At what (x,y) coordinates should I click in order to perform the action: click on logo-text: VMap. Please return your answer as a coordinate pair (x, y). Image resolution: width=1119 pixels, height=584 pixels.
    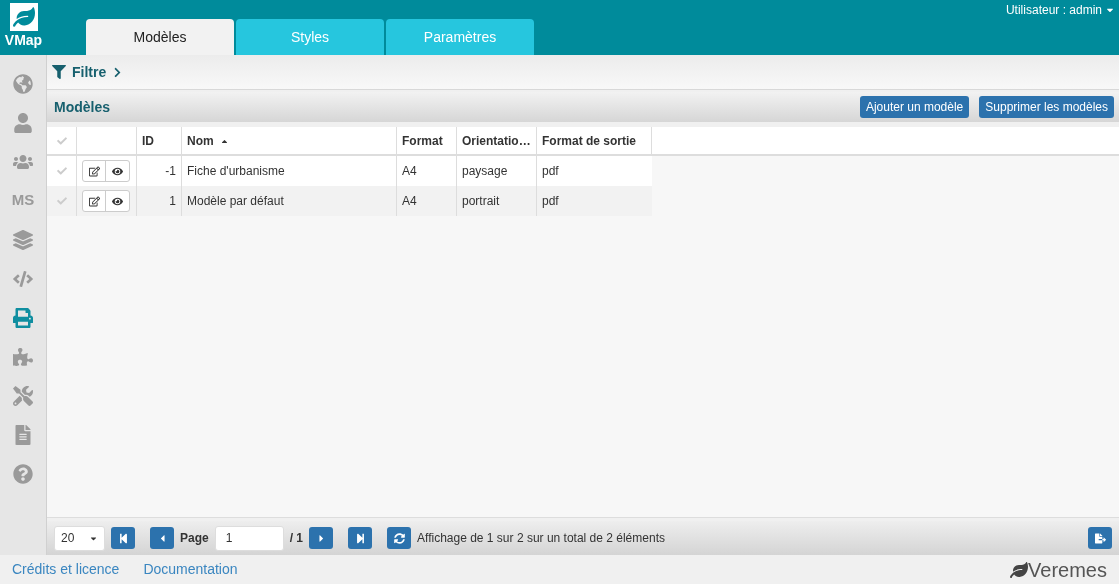
    Looking at the image, I should click on (23, 40).